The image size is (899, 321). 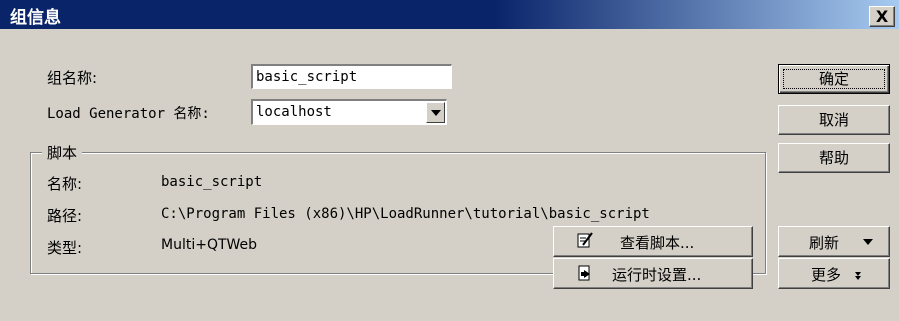 What do you see at coordinates (65, 248) in the screenshot?
I see `script-type-label: 类型:` at bounding box center [65, 248].